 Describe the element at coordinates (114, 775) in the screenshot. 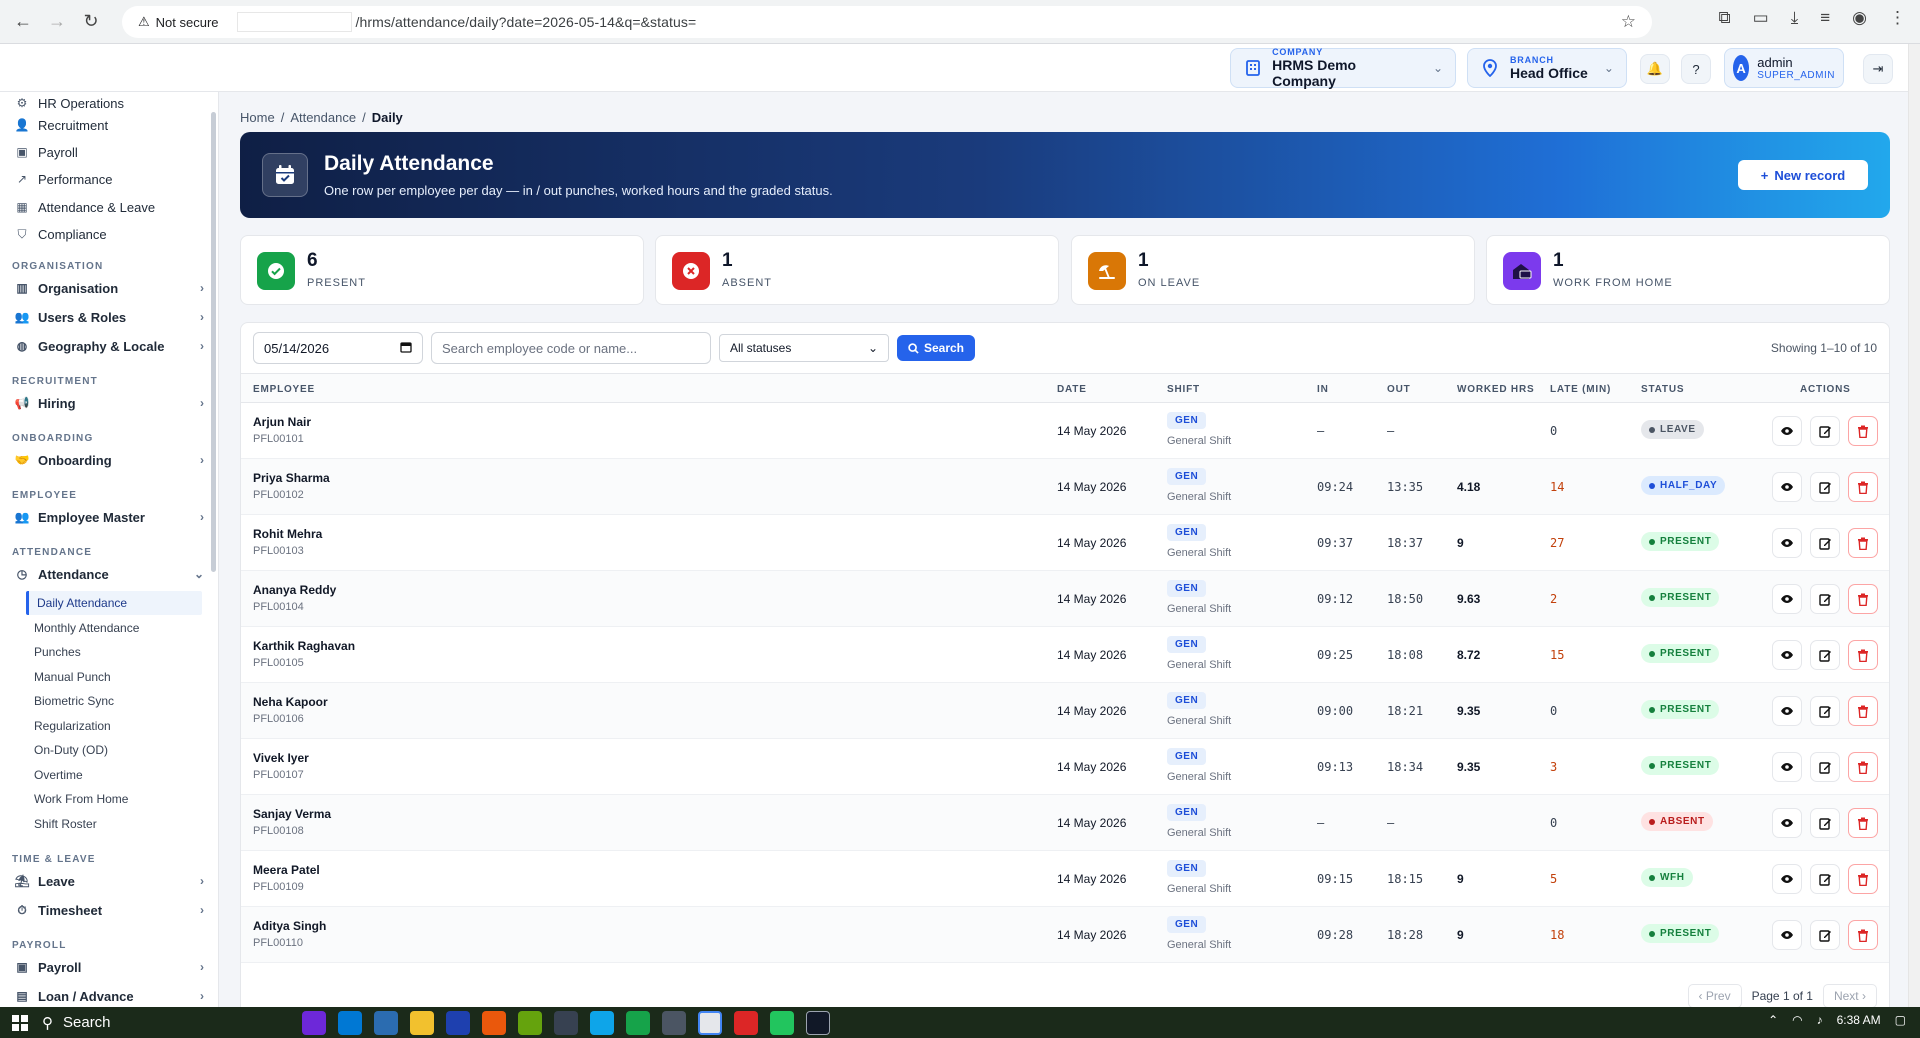

I see `sidebar-subitem-overtime: Overtime` at that location.